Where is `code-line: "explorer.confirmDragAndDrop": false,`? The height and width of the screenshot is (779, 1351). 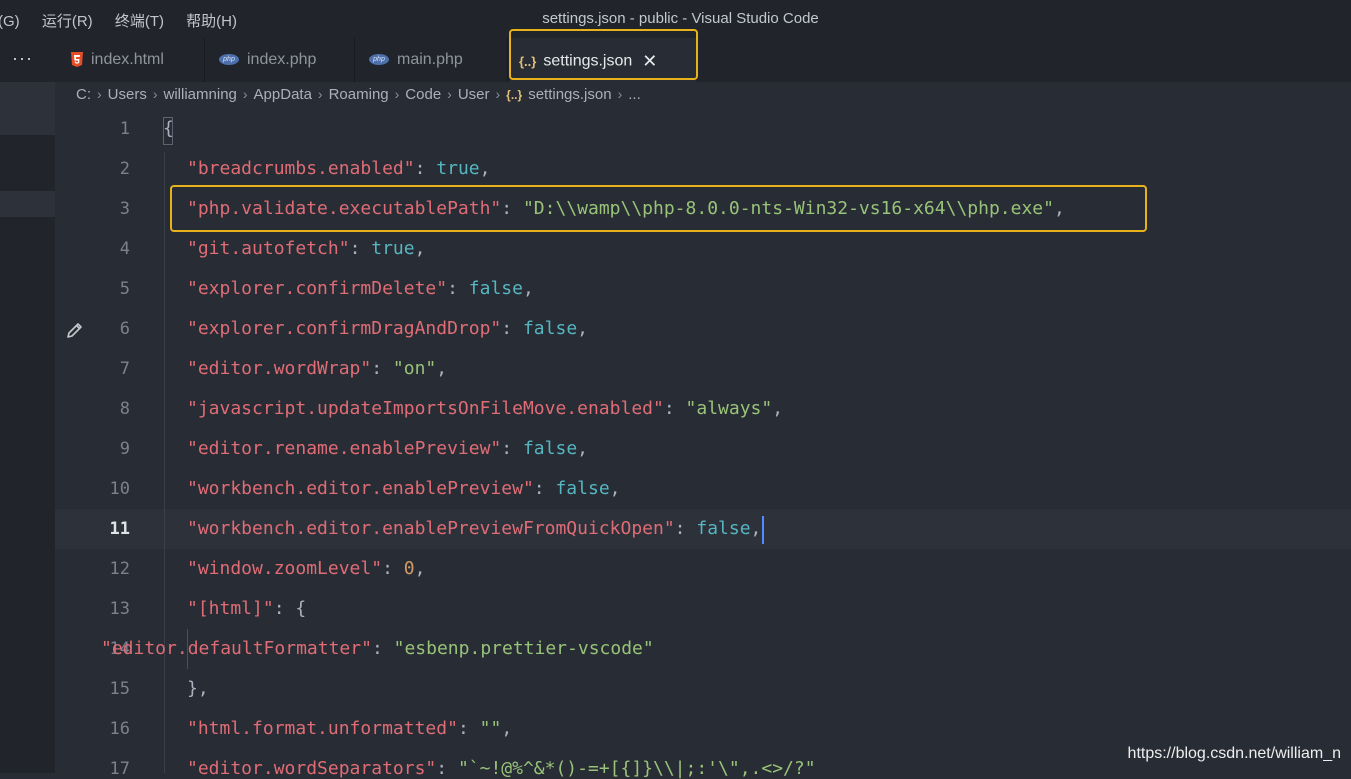
code-line: "explorer.confirmDragAndDrop": false, is located at coordinates (387, 328).